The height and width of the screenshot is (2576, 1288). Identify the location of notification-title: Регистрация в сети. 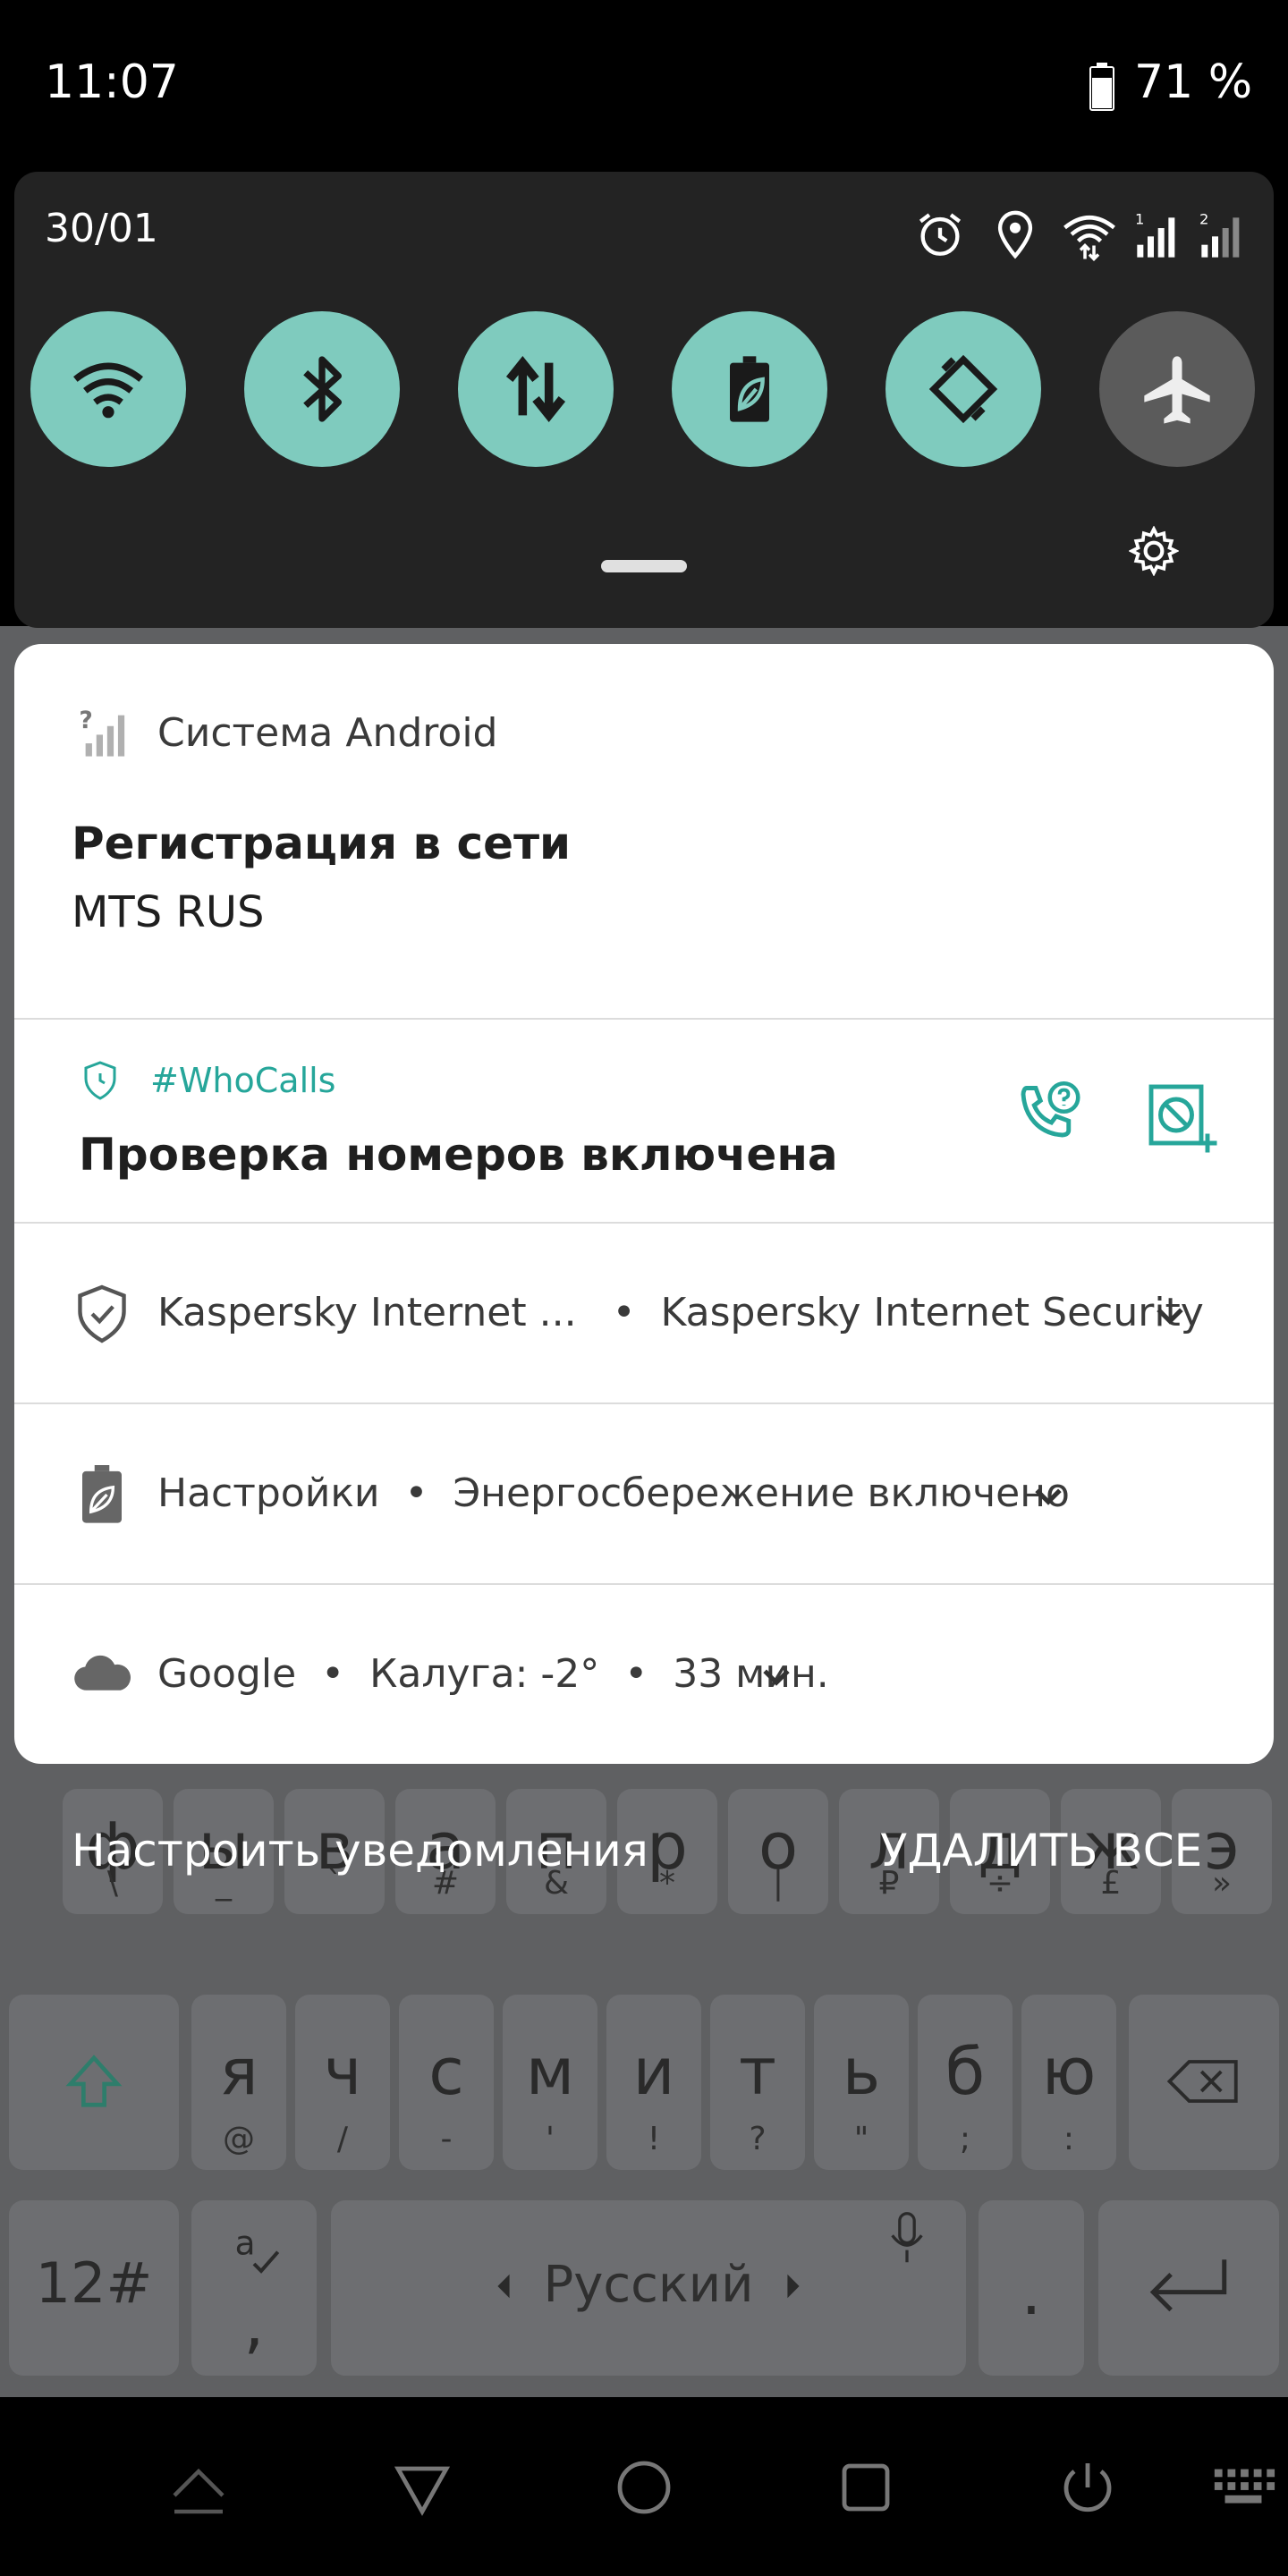
(321, 843).